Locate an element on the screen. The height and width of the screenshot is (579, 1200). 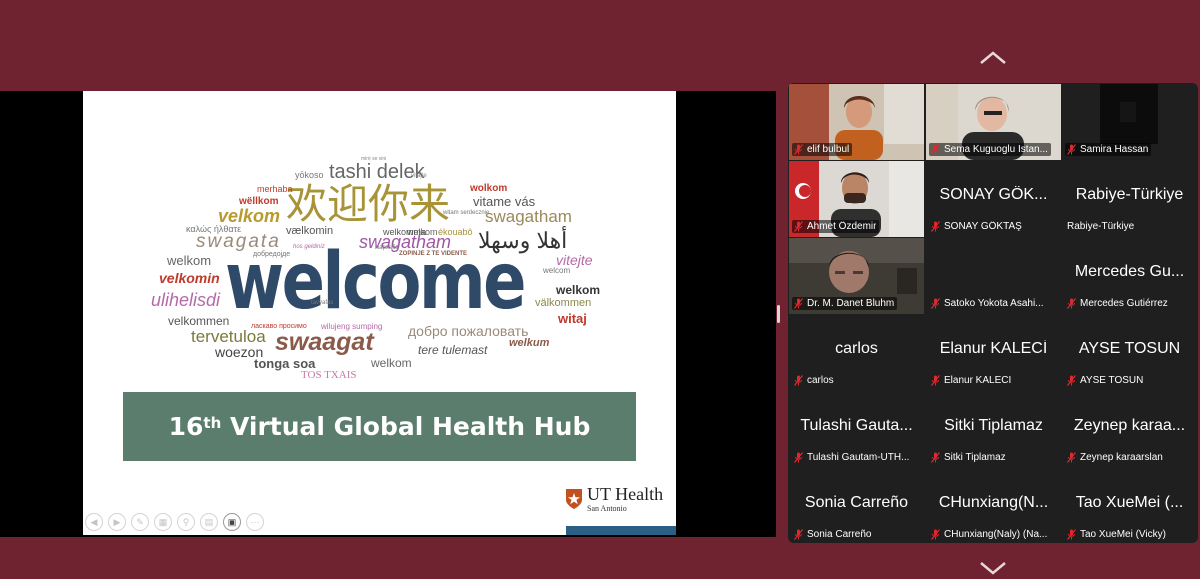
wordcloud-word: vælkomin is located at coordinates (310, 231).